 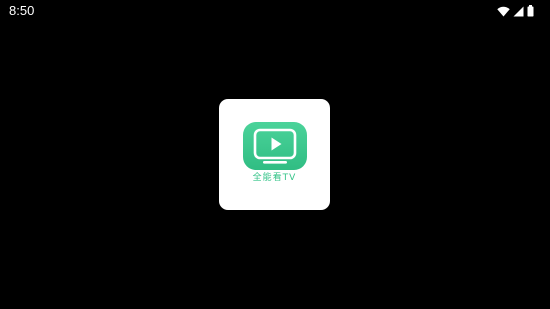 I want to click on battery-icon, so click(x=530, y=11).